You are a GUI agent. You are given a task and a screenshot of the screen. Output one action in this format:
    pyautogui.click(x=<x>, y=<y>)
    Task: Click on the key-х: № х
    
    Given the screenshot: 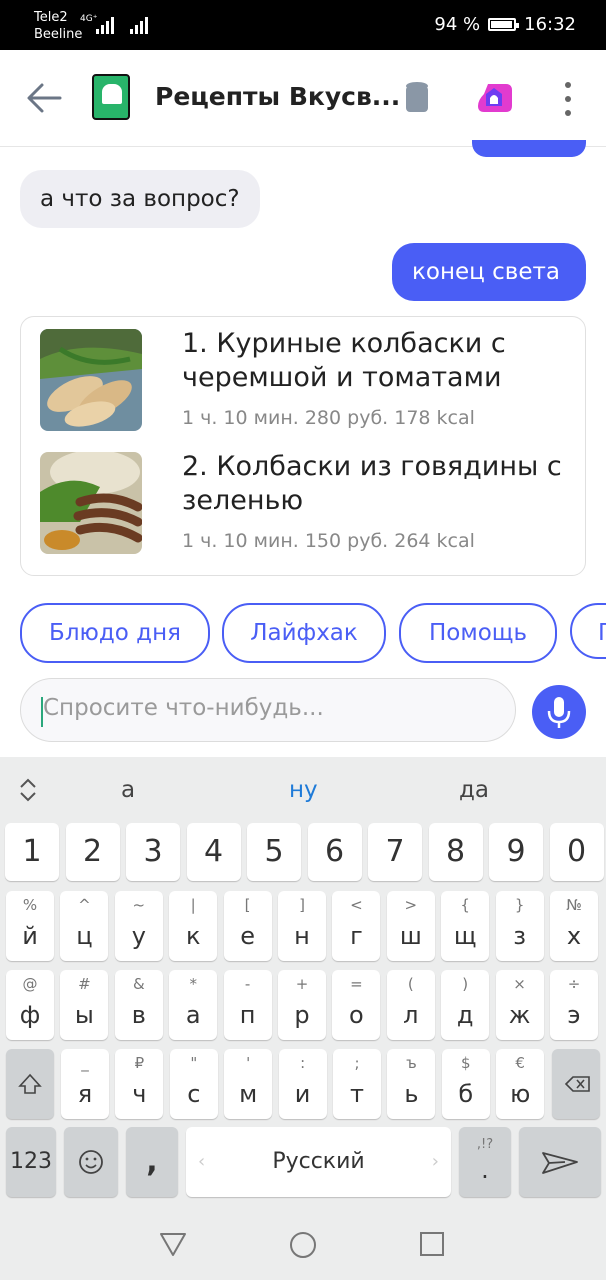 What is the action you would take?
    pyautogui.click(x=574, y=926)
    